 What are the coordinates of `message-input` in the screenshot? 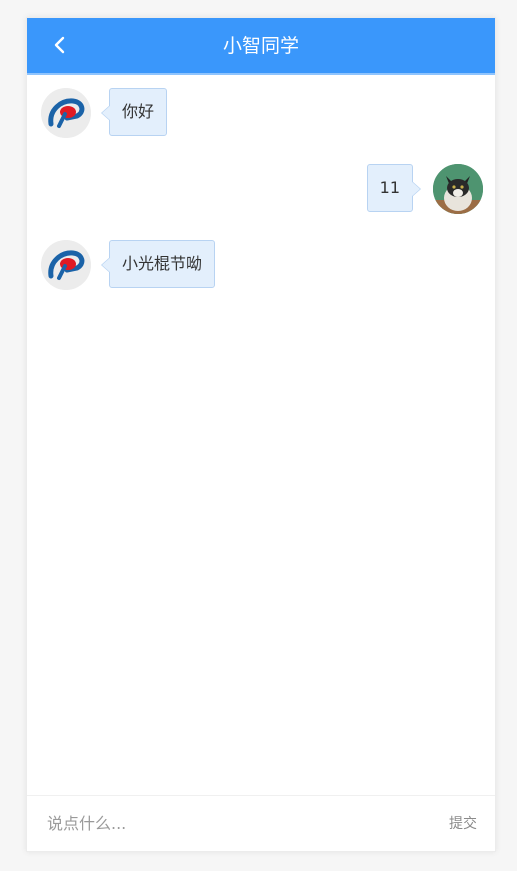 It's located at (227, 823).